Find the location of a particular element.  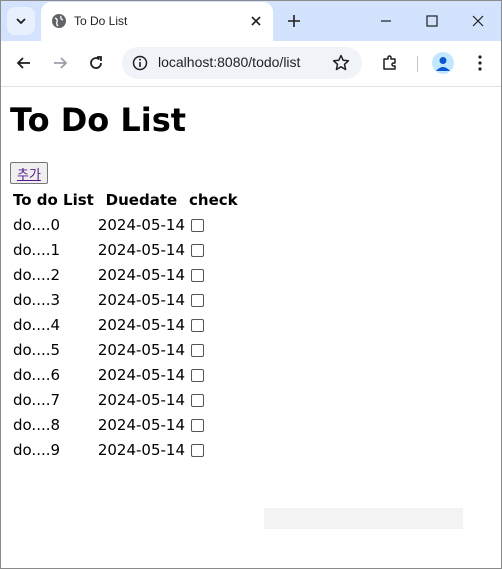

todo-title: do....3 is located at coordinates (37, 299).